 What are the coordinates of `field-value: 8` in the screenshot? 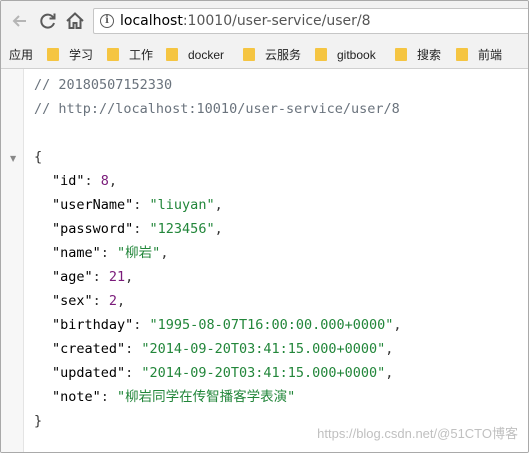 It's located at (104, 181).